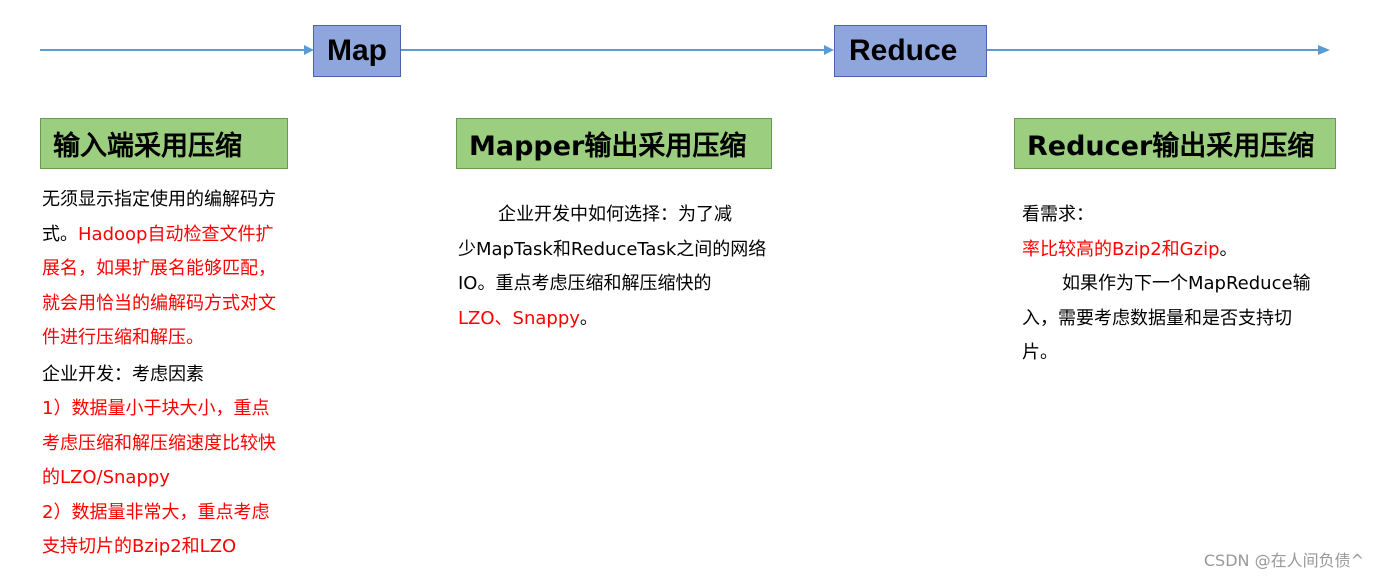 This screenshot has height=581, width=1380. Describe the element at coordinates (176, 234) in the screenshot. I see `input-hadoop-auto-text: Hadoop自动检查文件扩` at that location.